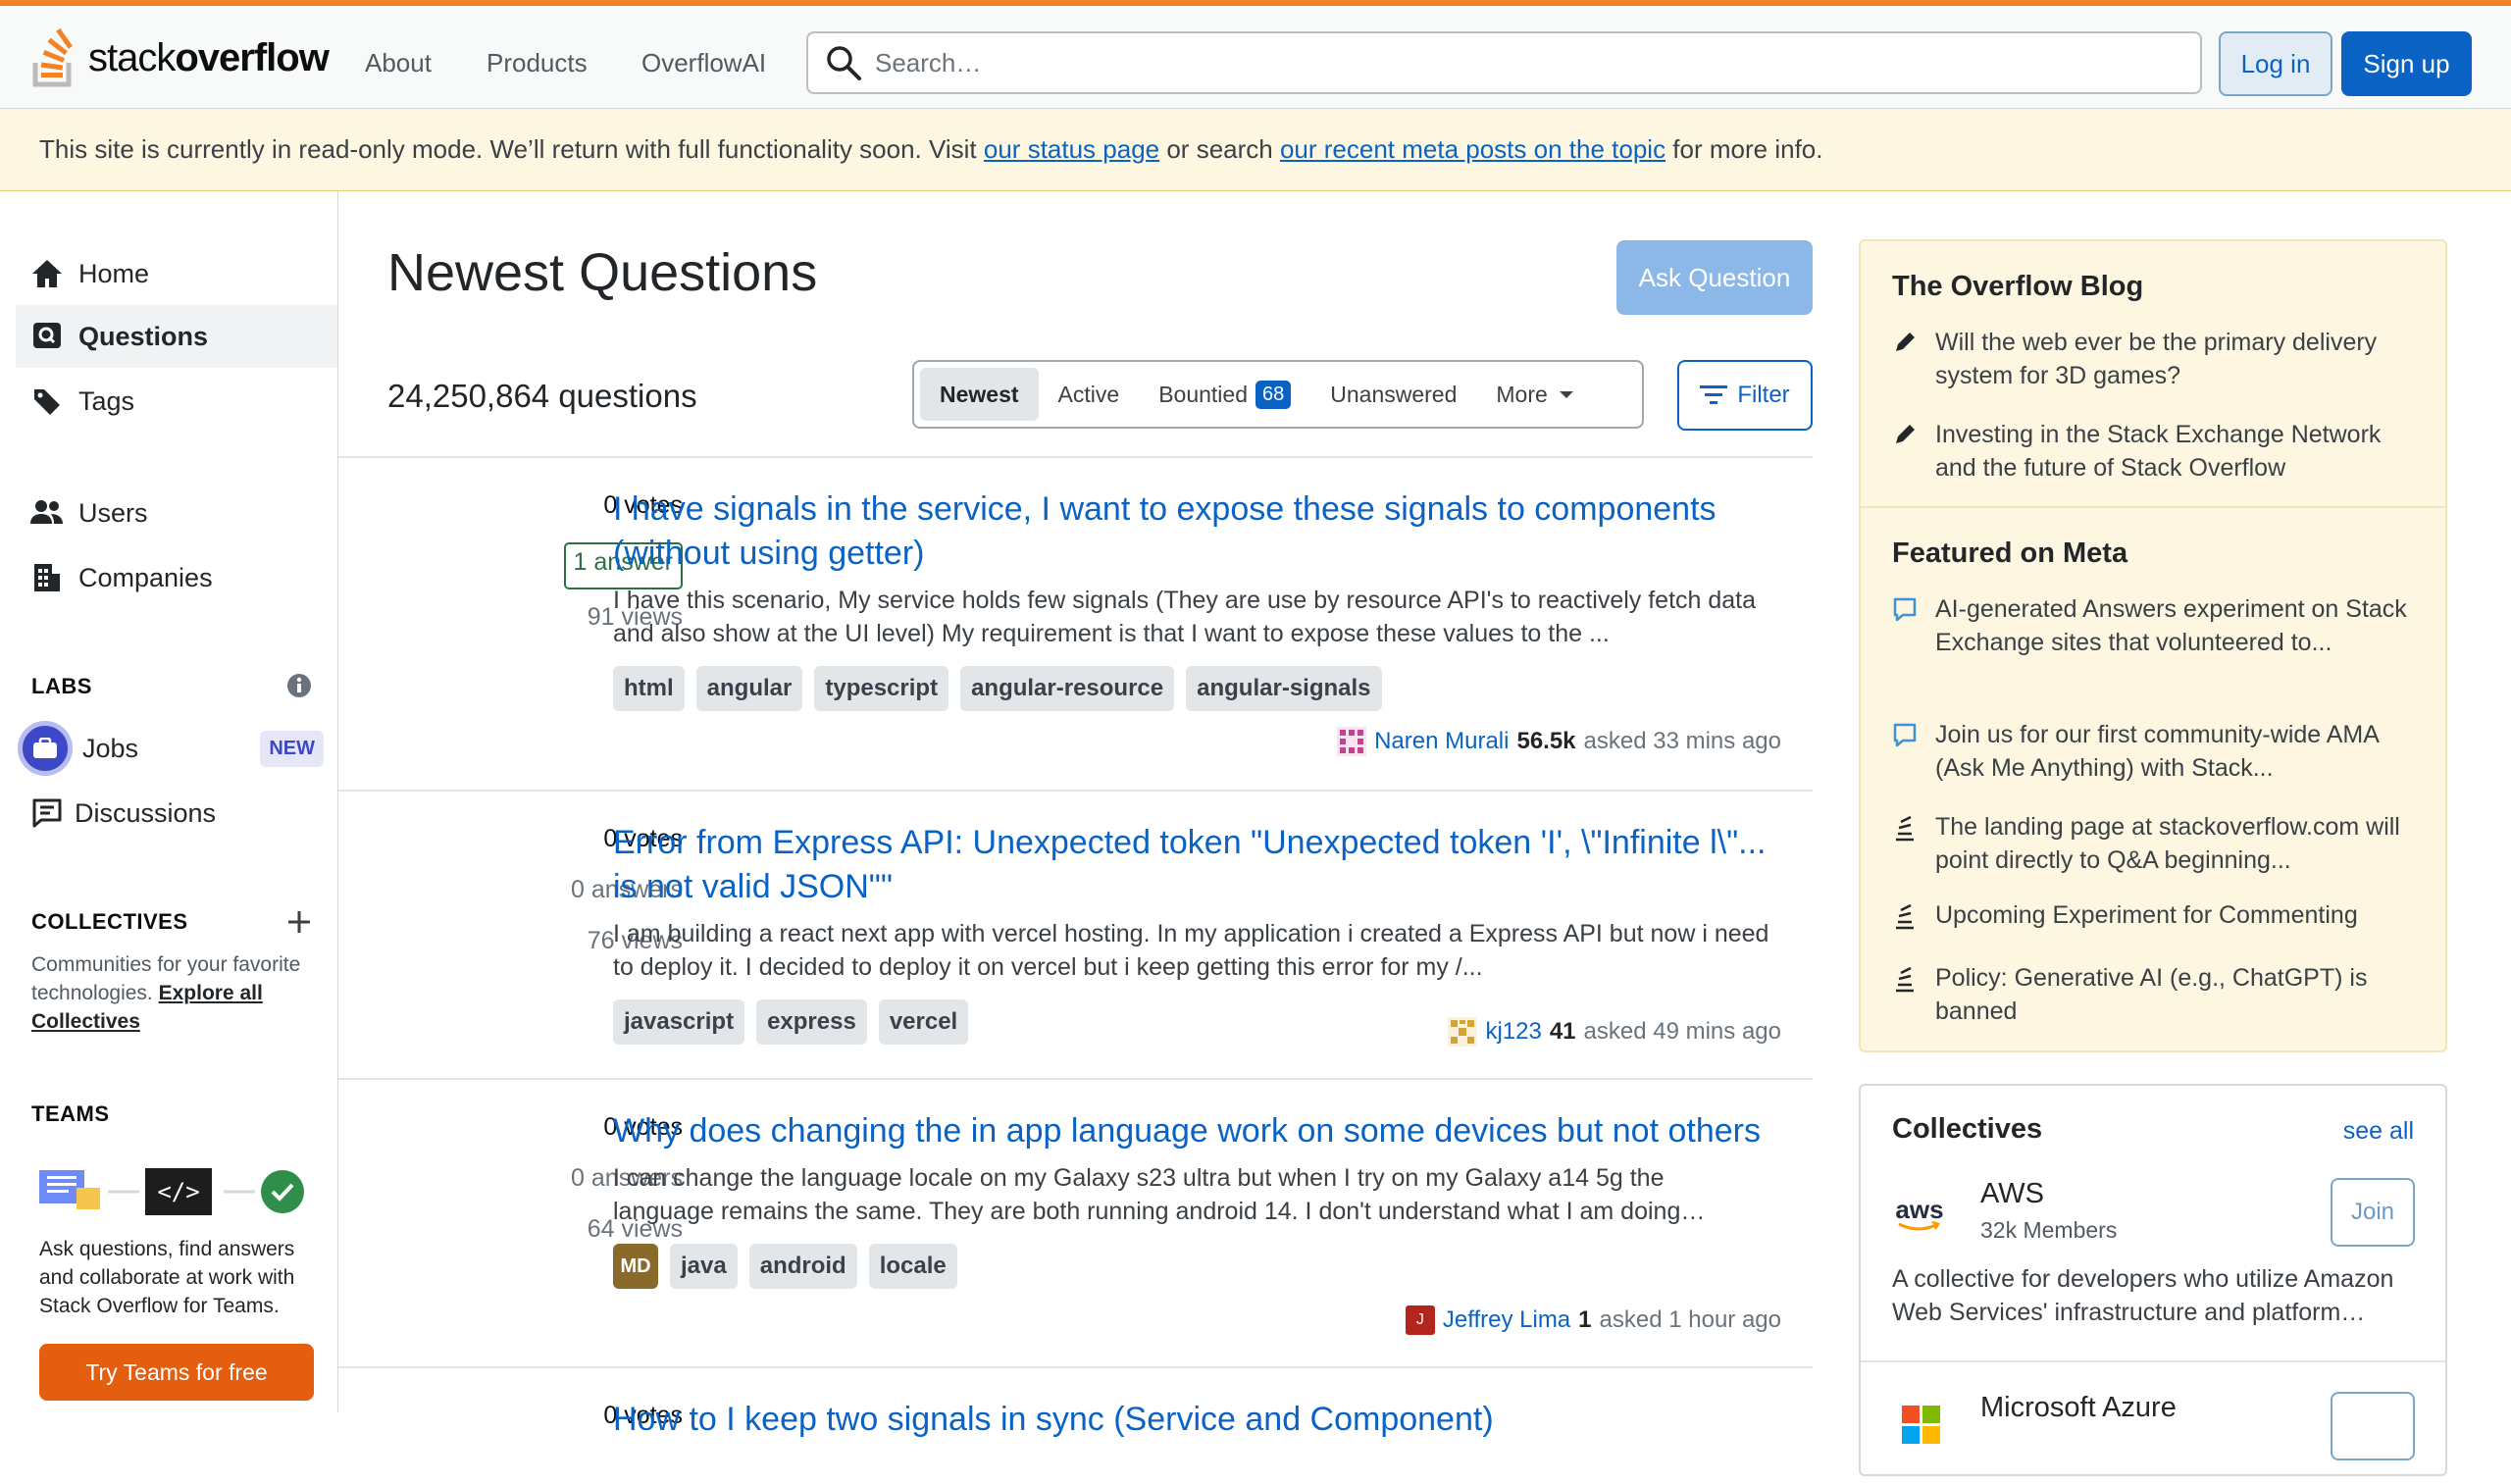 Image resolution: width=2511 pixels, height=1484 pixels. I want to click on reputation: 1, so click(1585, 1320).